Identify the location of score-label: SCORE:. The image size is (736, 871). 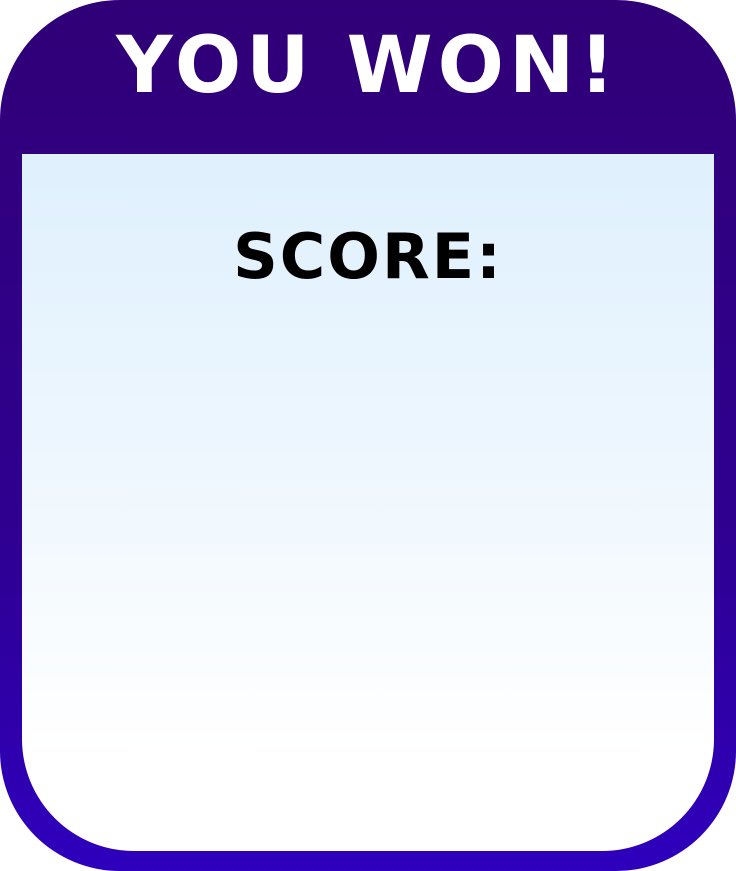
(368, 256).